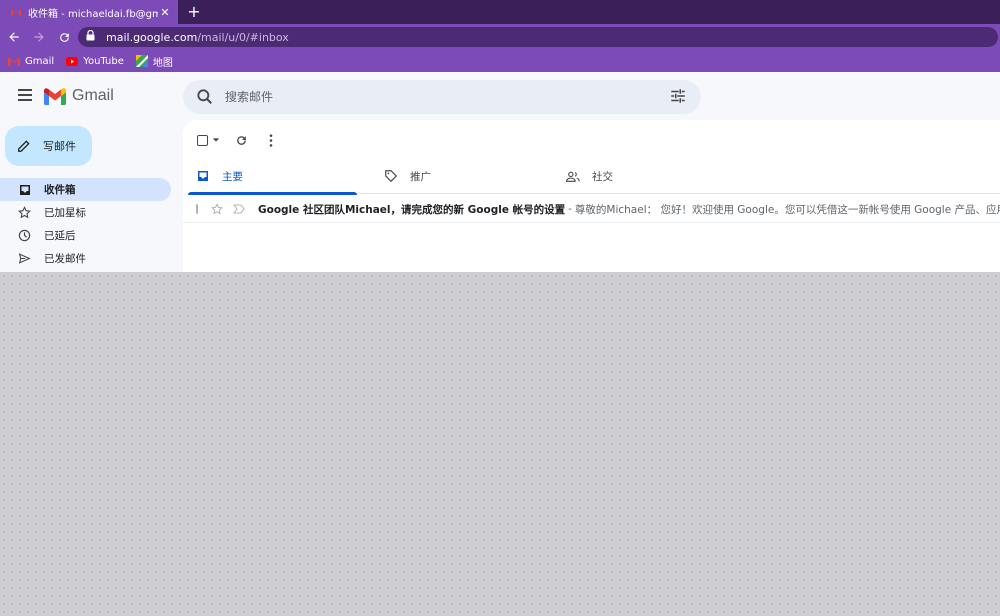 Image resolution: width=1000 pixels, height=616 pixels. What do you see at coordinates (93, 95) in the screenshot?
I see `gmail-wordmark: Gmail` at bounding box center [93, 95].